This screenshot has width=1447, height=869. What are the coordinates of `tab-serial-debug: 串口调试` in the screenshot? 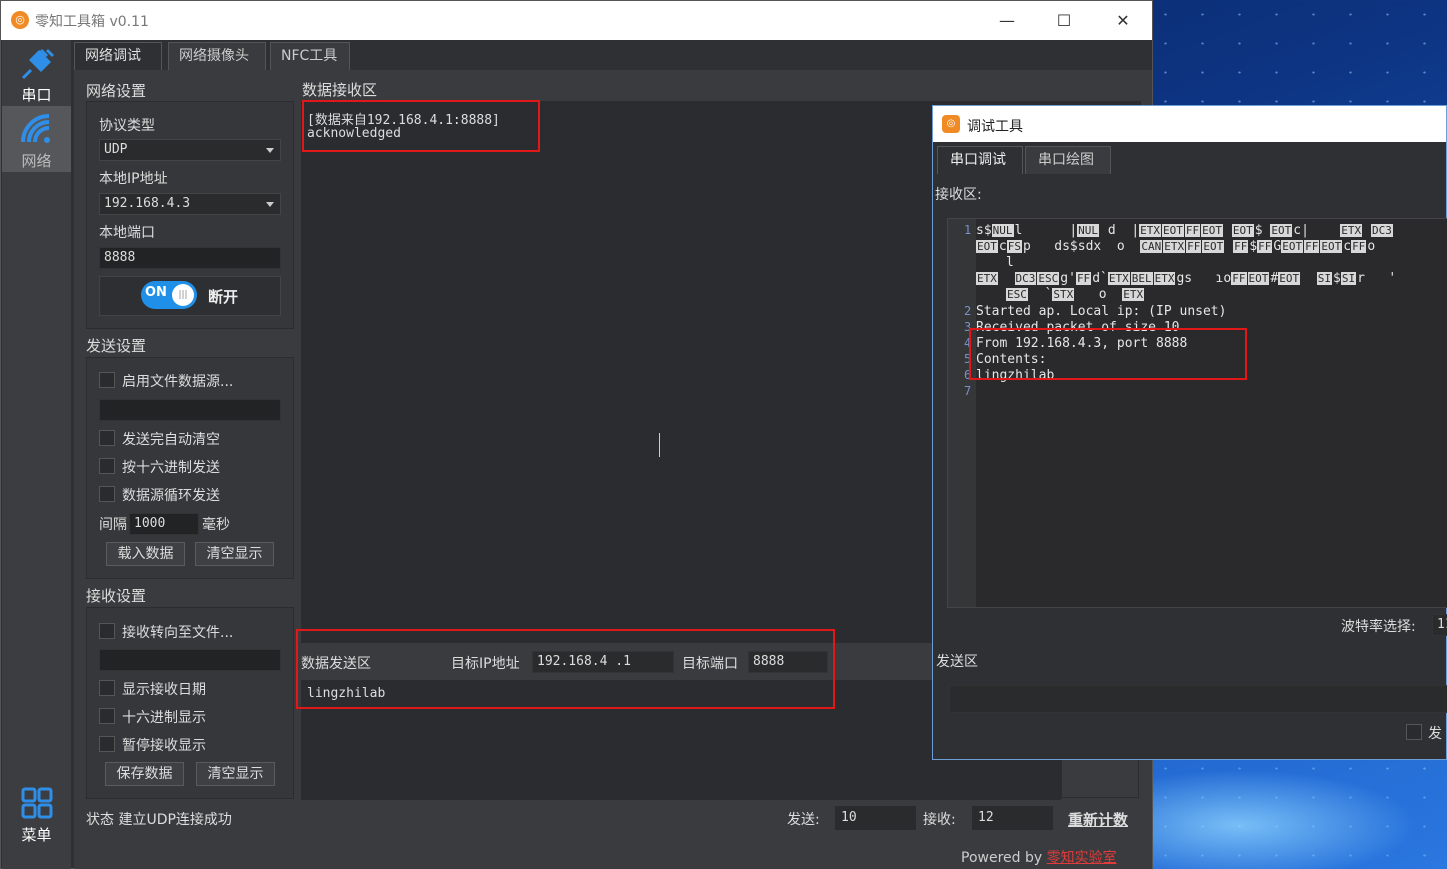 It's located at (980, 160).